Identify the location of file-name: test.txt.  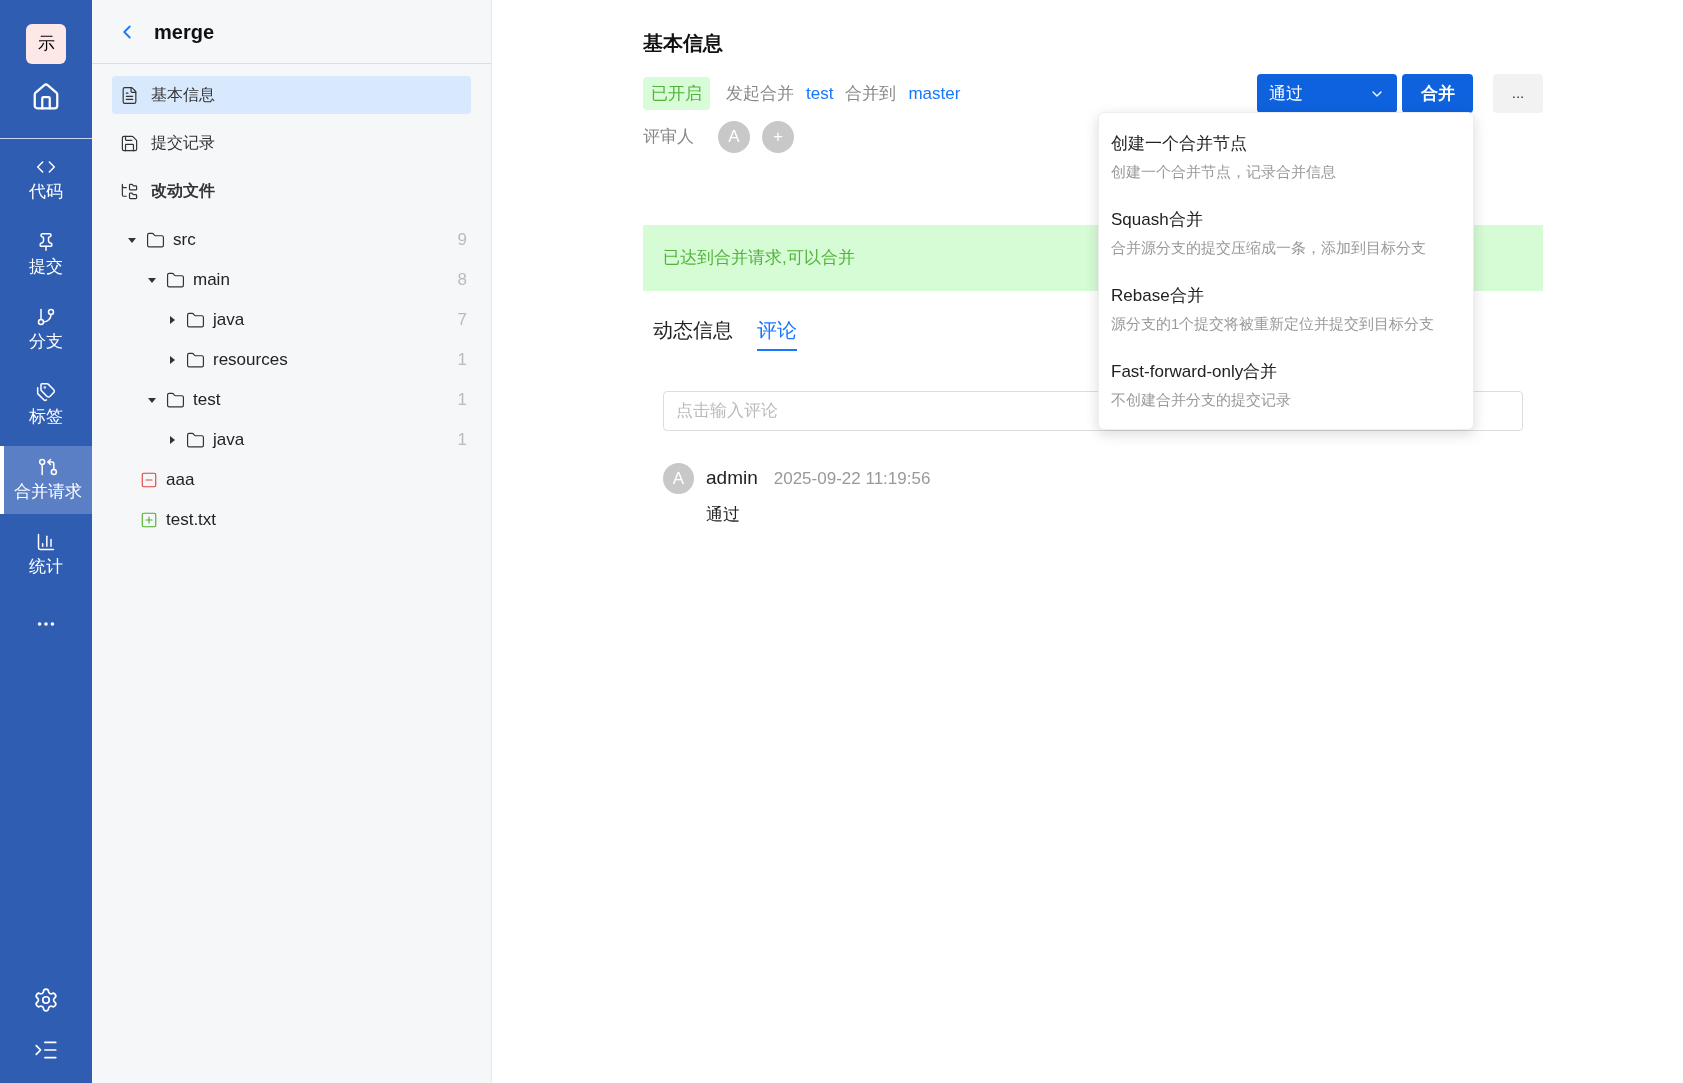
(191, 520).